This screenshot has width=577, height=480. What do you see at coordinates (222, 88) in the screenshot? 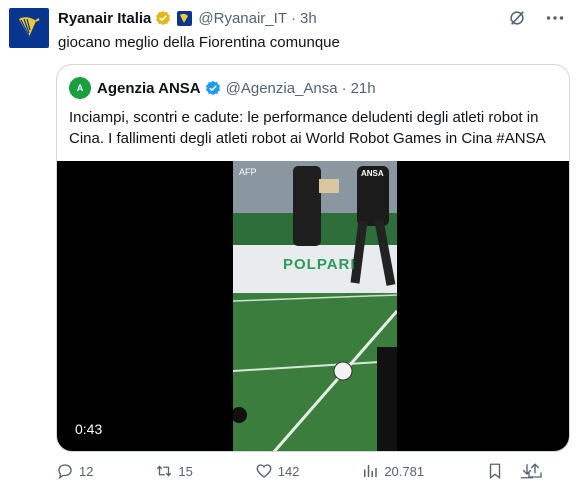
I see `quoted-tweet-header: A Agenzia ANSA @Agenzia_Ansa · 21h` at bounding box center [222, 88].